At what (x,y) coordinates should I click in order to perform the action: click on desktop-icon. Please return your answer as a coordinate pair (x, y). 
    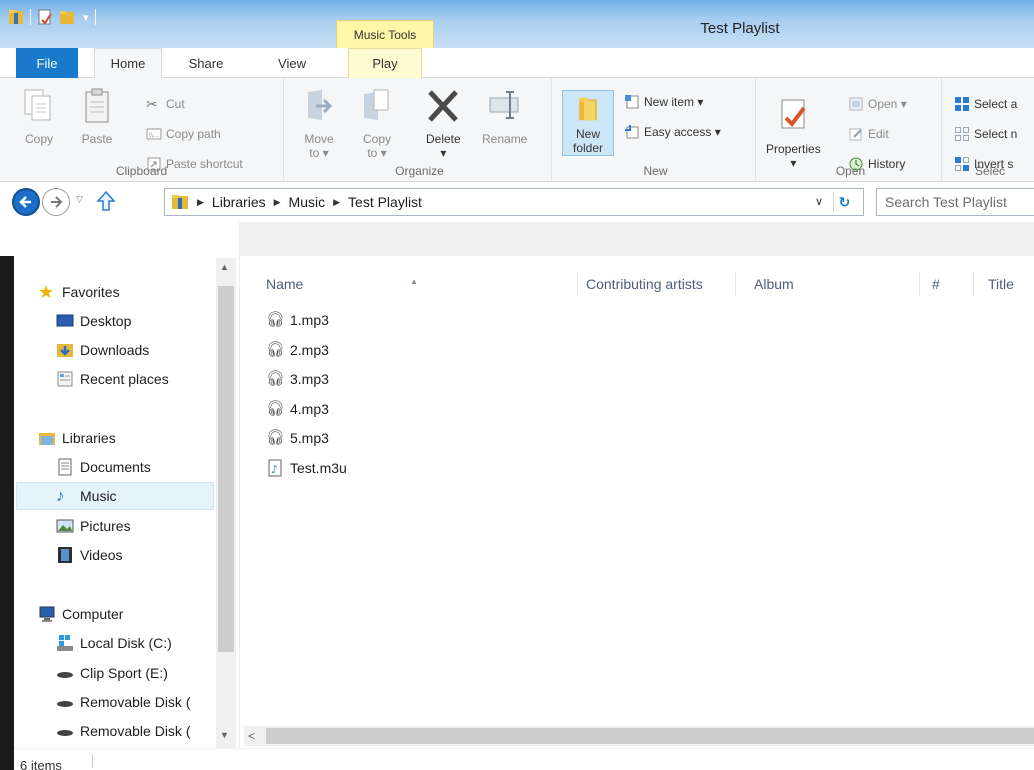
    Looking at the image, I should click on (65, 320).